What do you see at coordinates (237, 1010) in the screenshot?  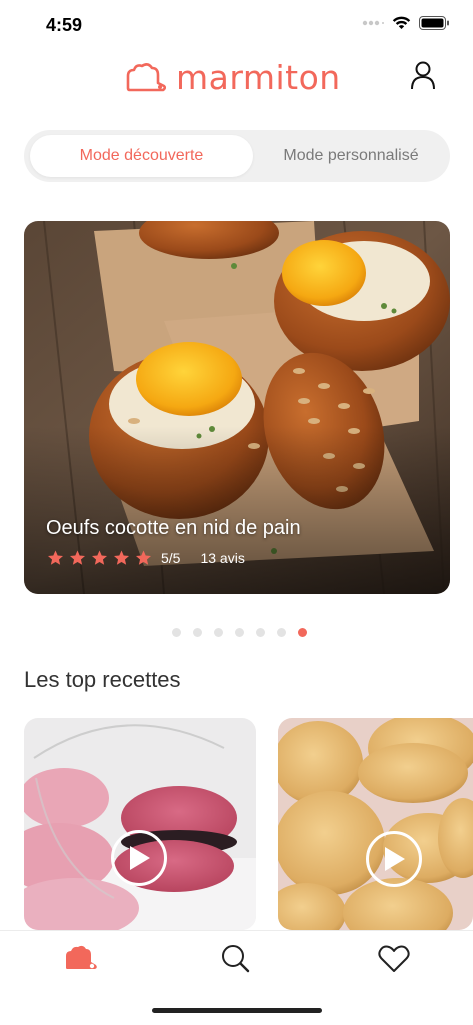 I see `home-indicator` at bounding box center [237, 1010].